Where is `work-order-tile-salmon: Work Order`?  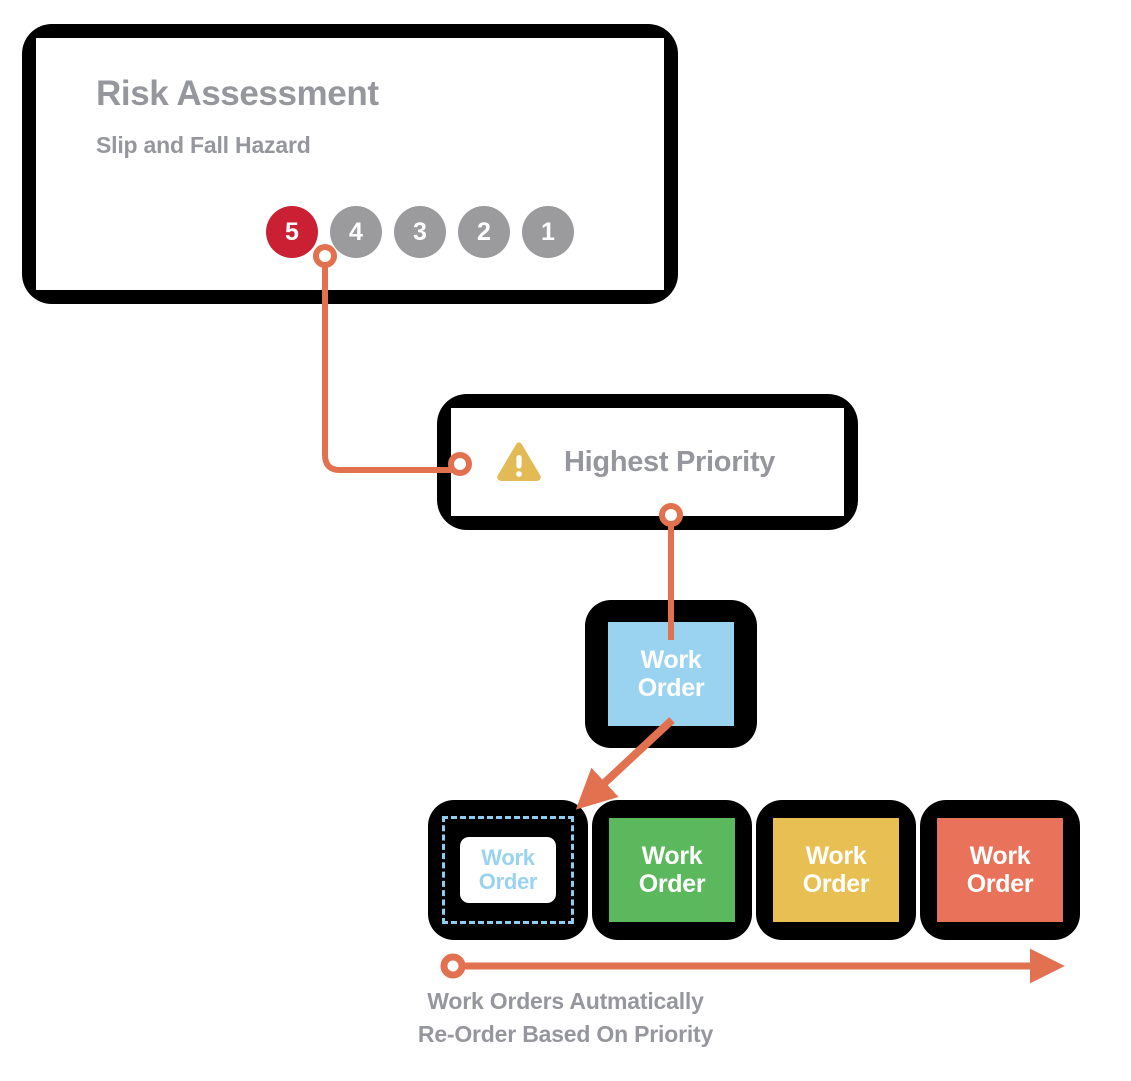
work-order-tile-salmon: Work Order is located at coordinates (1000, 870).